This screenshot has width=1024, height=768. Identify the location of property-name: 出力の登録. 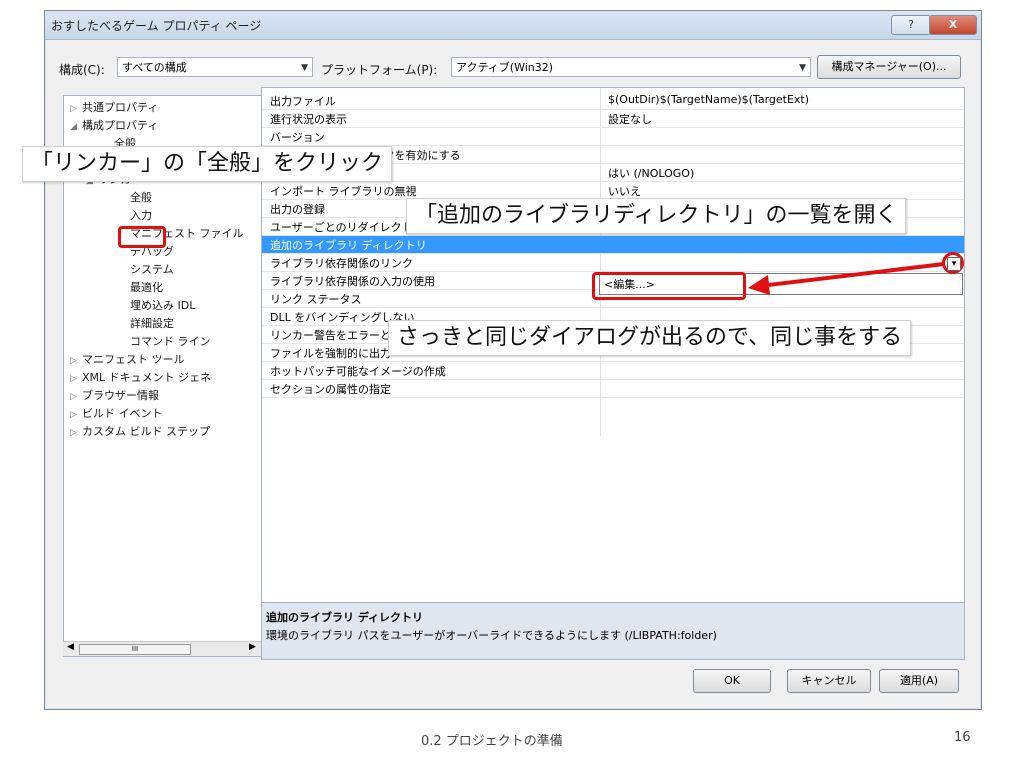
(297, 209).